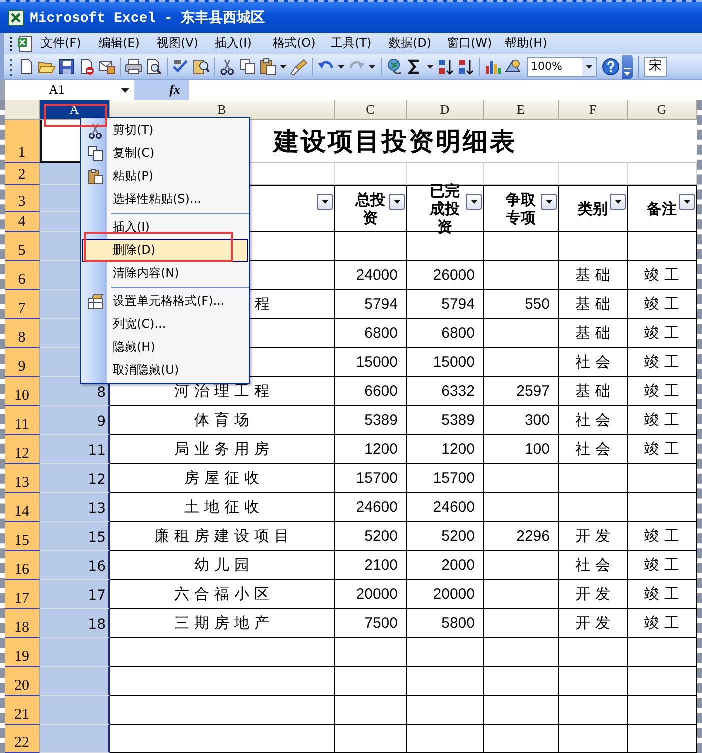 The width and height of the screenshot is (702, 753). Describe the element at coordinates (22, 420) in the screenshot. I see `row-header: 11` at that location.